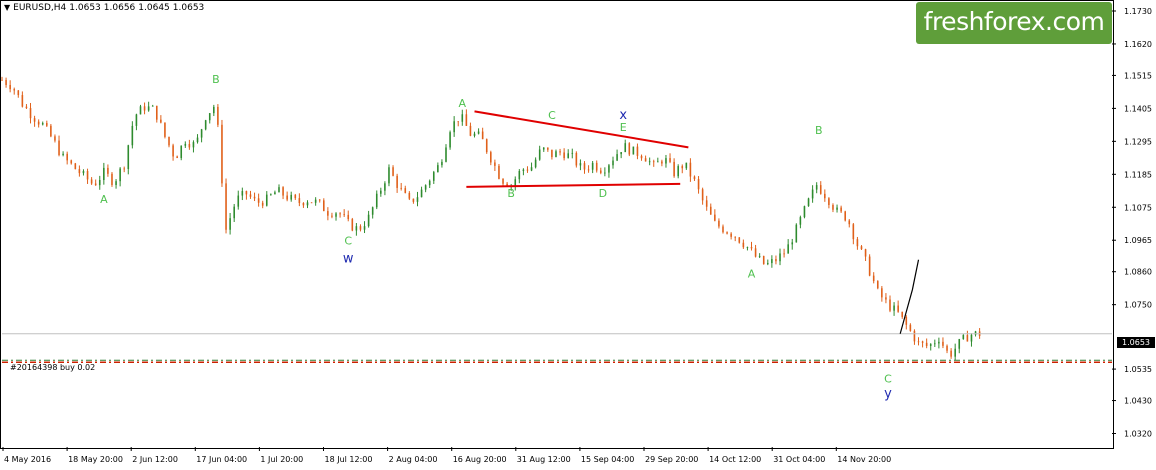 Image resolution: width=1156 pixels, height=470 pixels. I want to click on x-tick-label: 18 May 20:00, so click(95, 459).